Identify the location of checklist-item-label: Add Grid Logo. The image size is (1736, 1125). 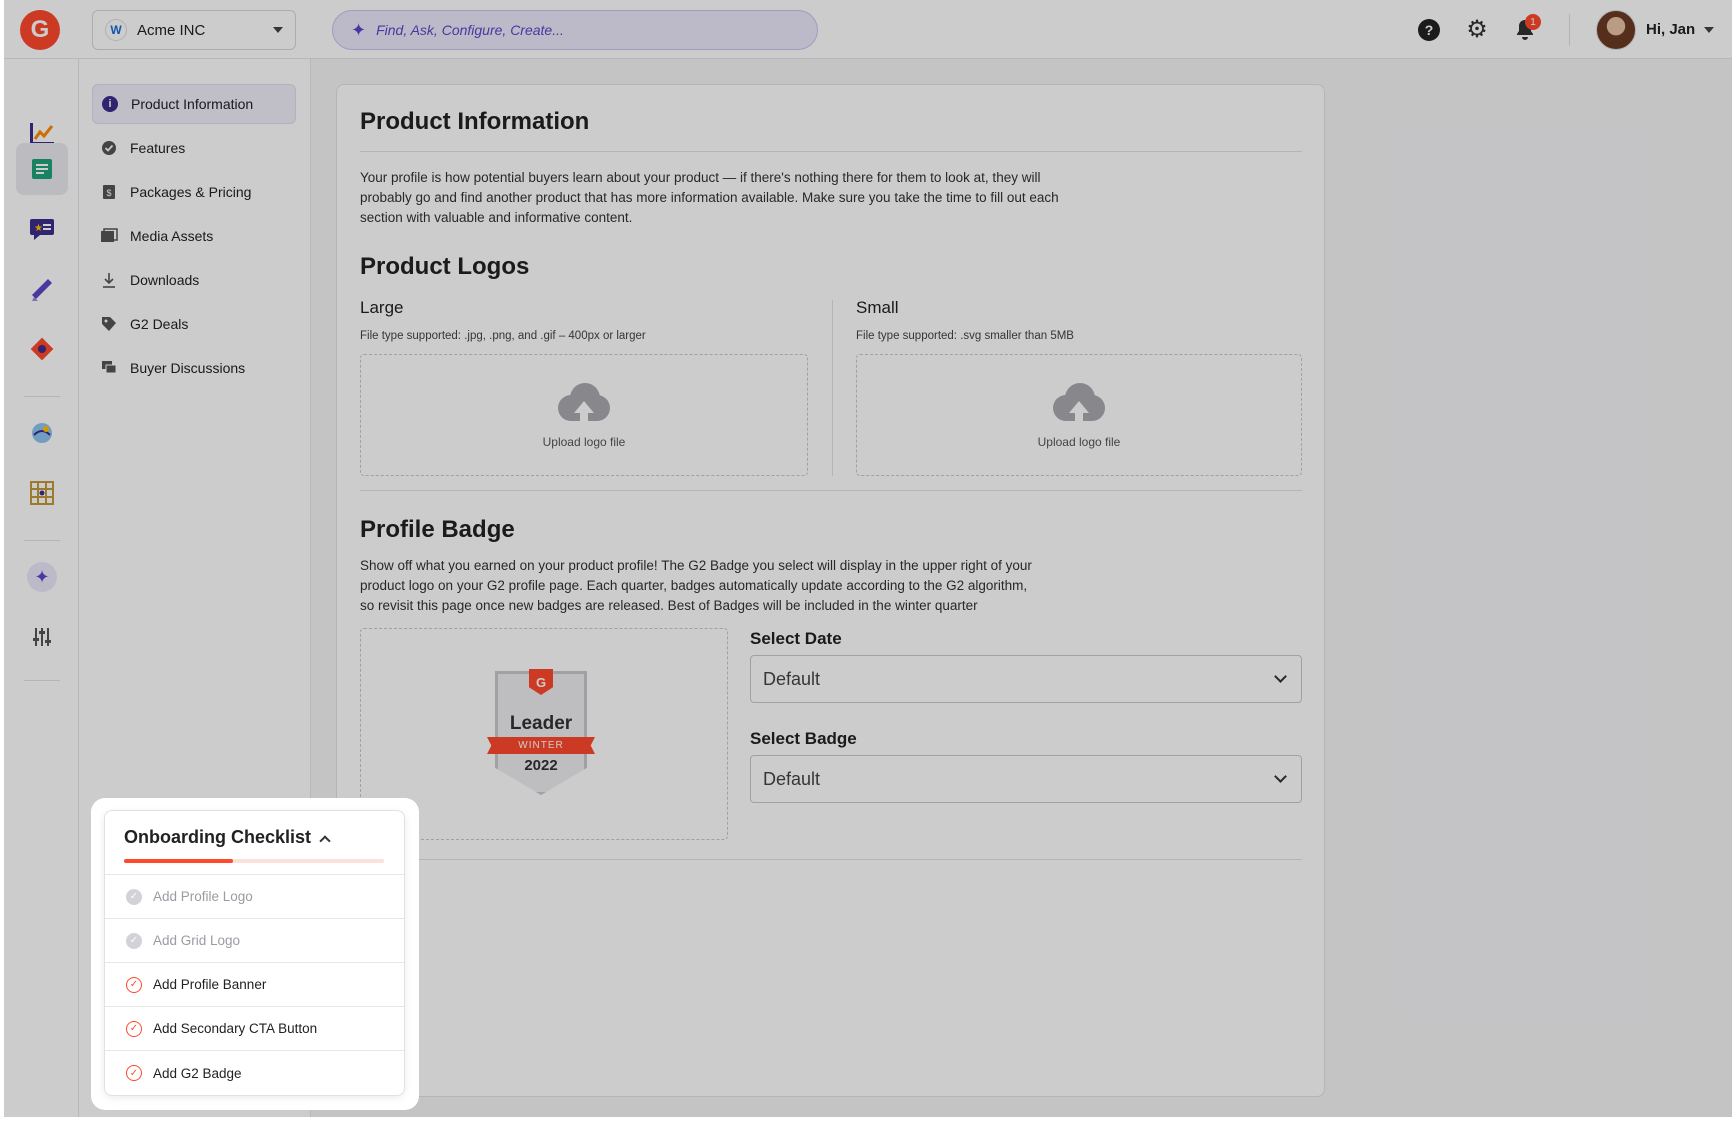
(197, 940).